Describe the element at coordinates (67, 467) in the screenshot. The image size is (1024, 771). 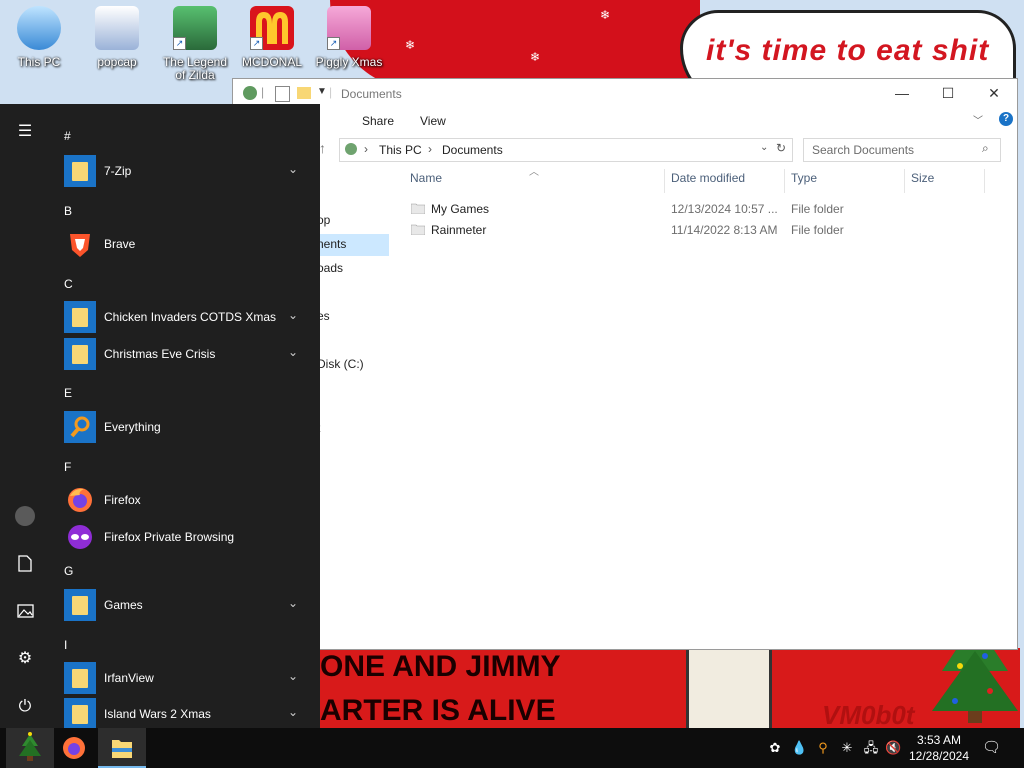
I see `group-letter: F` at that location.